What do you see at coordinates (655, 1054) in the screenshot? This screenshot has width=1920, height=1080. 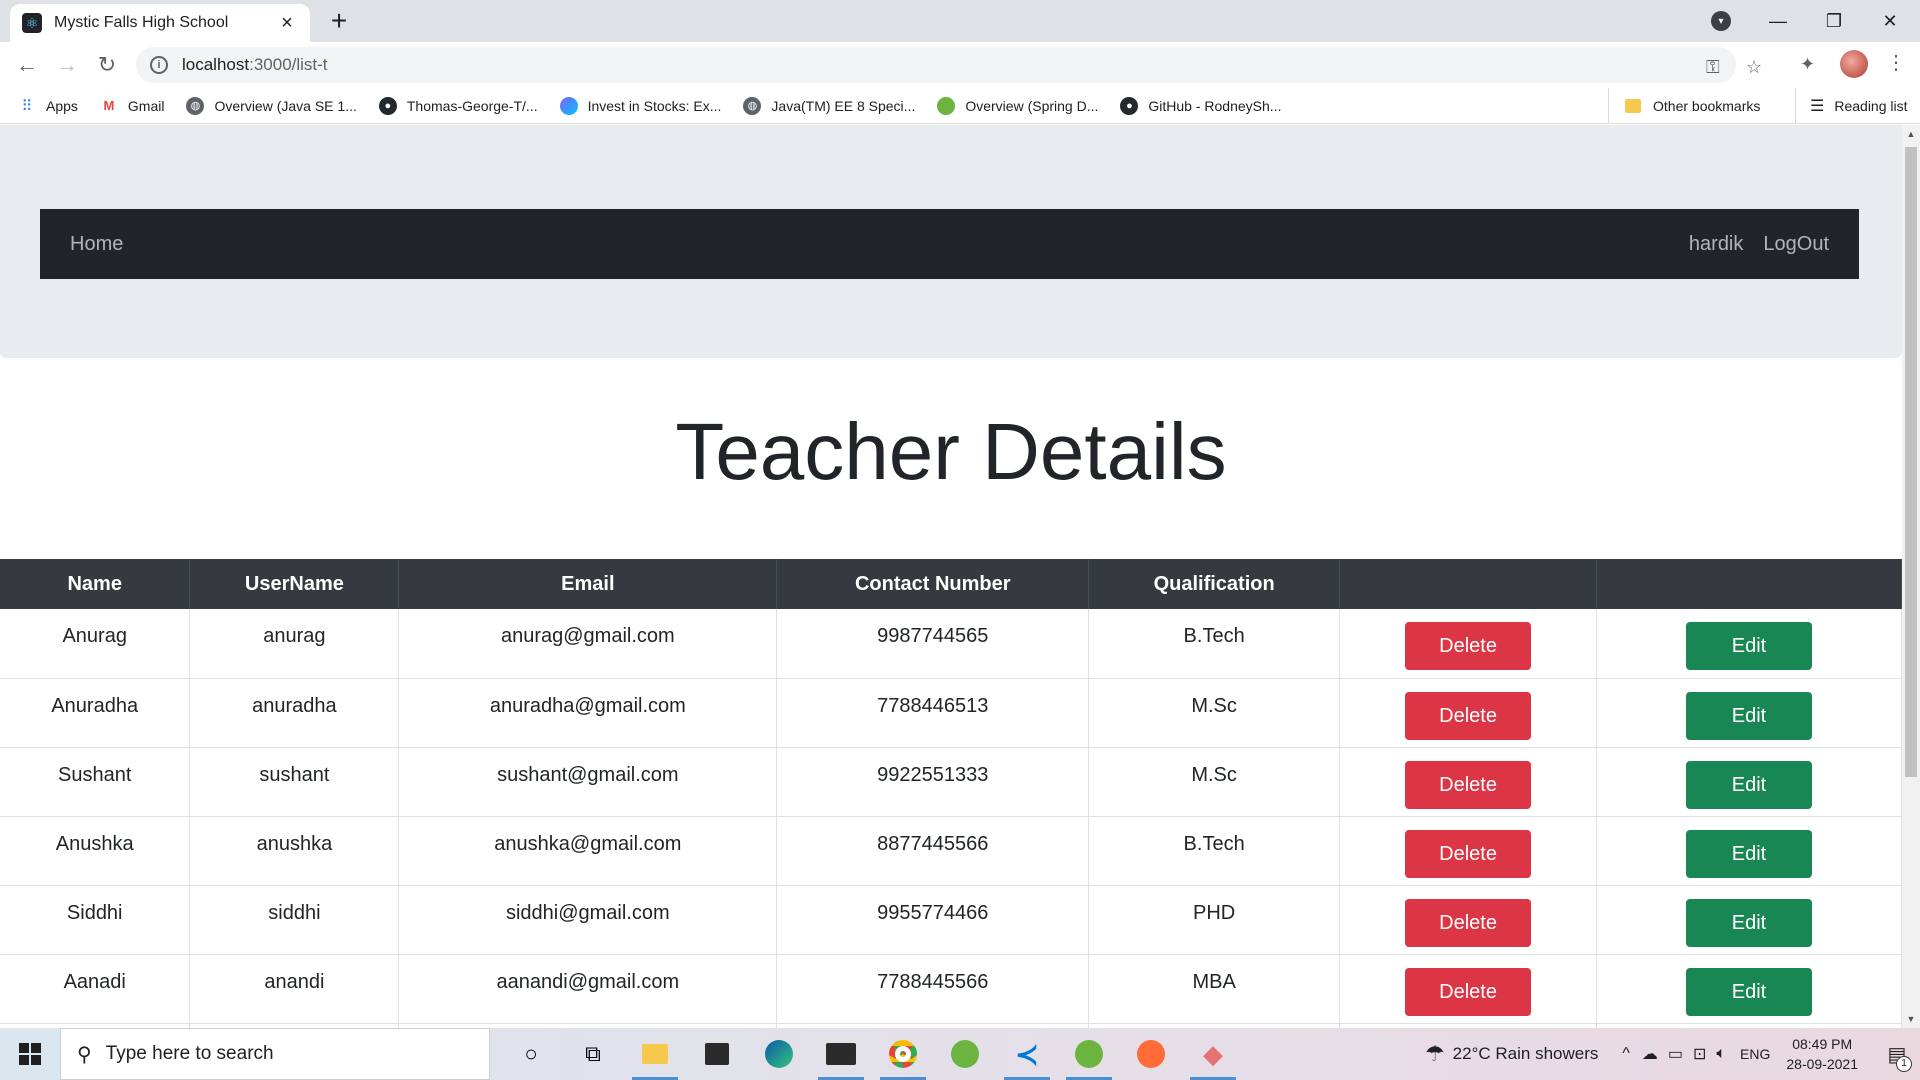 I see `file-explorer-icon` at bounding box center [655, 1054].